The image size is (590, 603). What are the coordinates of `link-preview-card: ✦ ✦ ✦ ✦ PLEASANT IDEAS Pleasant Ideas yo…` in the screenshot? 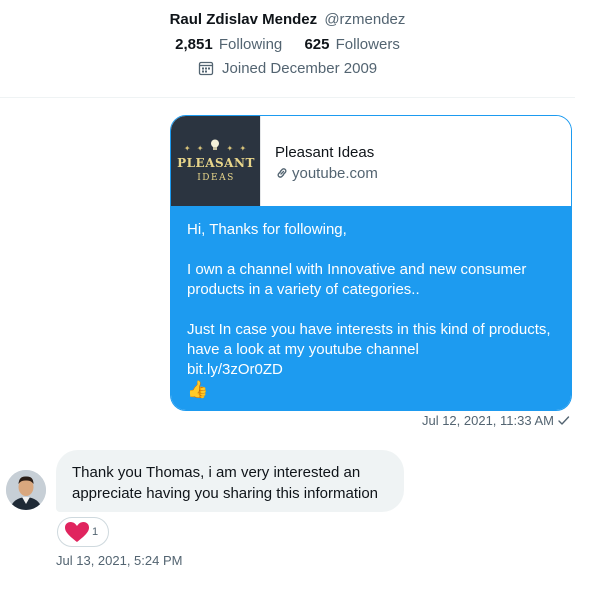 It's located at (371, 161).